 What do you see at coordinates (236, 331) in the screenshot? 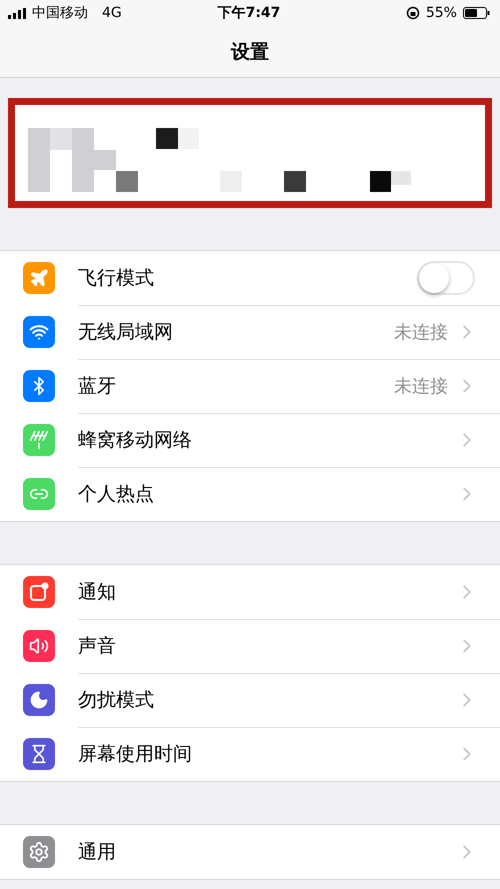
I see `setting-label: 无线局域网` at bounding box center [236, 331].